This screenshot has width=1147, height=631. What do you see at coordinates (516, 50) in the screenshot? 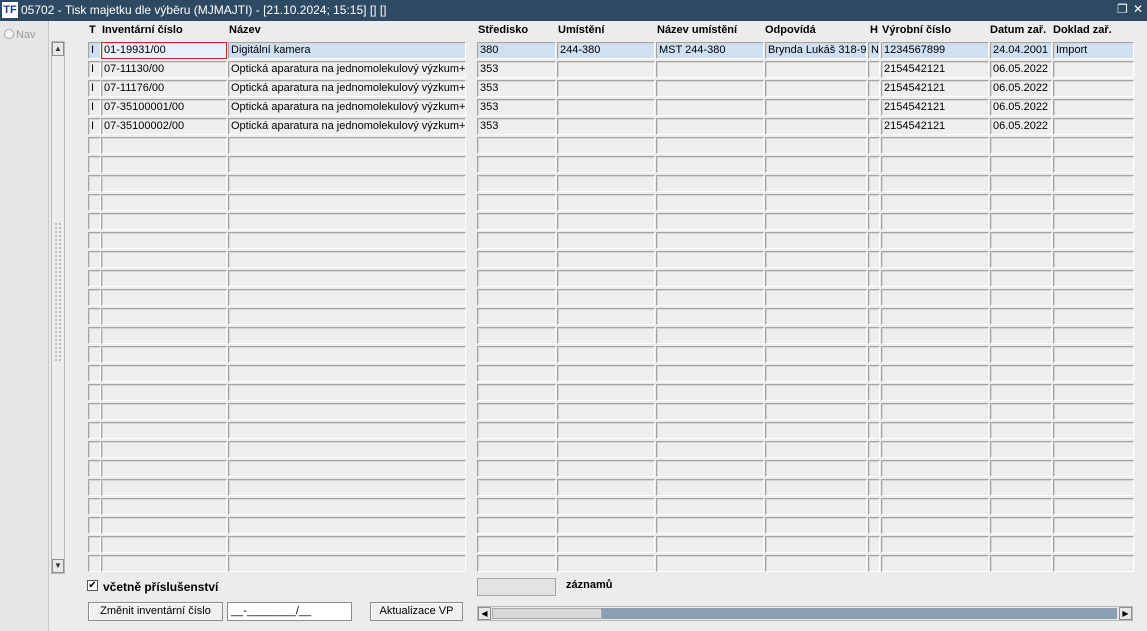
I see `cell-center: 380` at bounding box center [516, 50].